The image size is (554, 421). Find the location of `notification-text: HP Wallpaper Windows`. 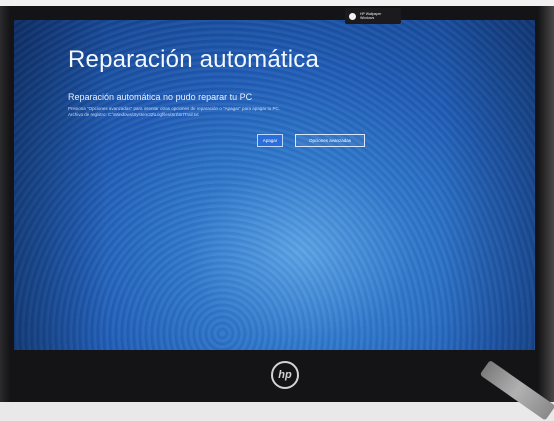

notification-text: HP Wallpaper Windows is located at coordinates (370, 16).